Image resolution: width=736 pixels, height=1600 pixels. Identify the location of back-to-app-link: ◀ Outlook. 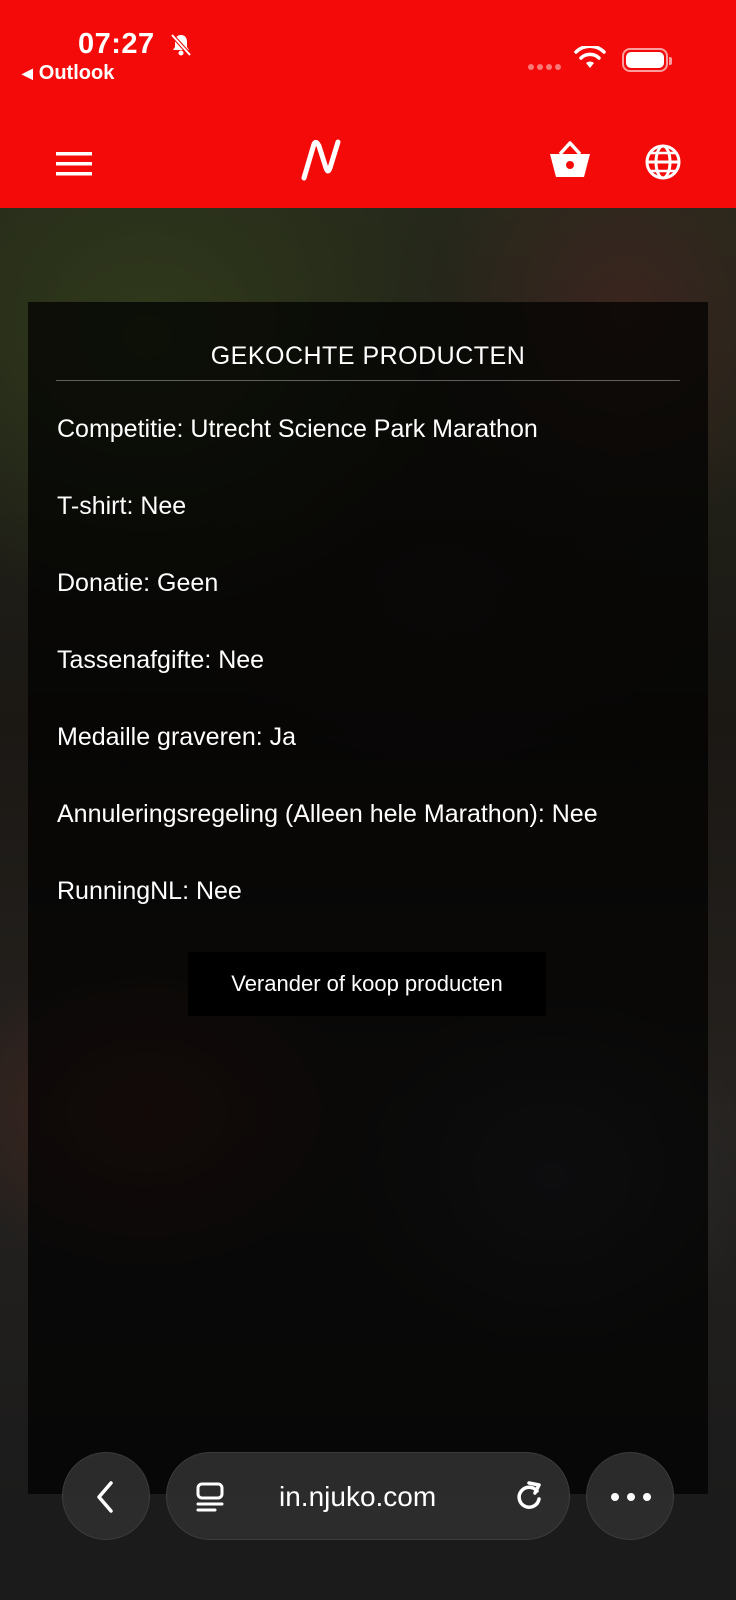
(68, 73).